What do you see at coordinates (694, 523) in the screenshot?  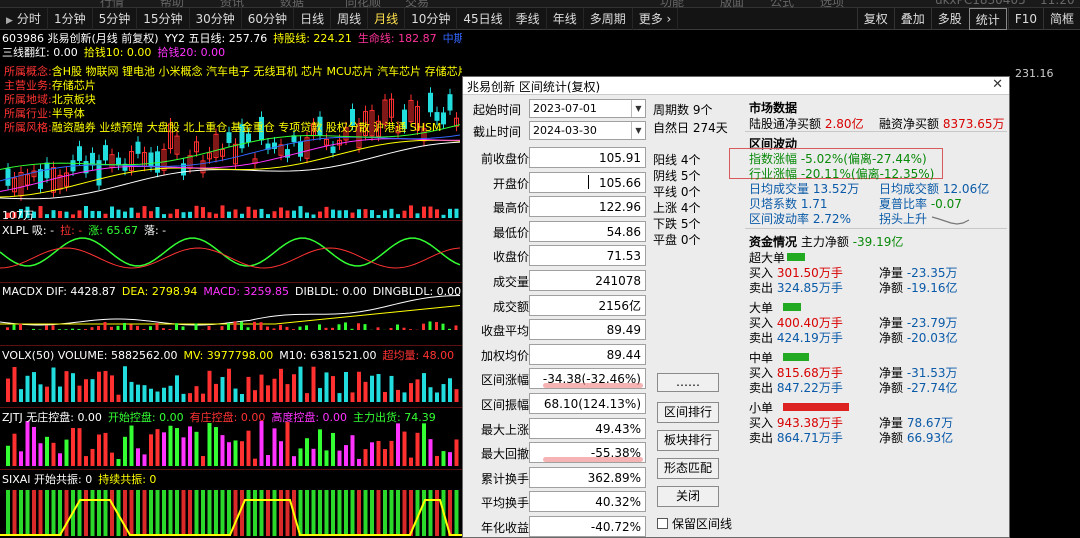 I see `keep-range-checkbox: 保留区间线` at bounding box center [694, 523].